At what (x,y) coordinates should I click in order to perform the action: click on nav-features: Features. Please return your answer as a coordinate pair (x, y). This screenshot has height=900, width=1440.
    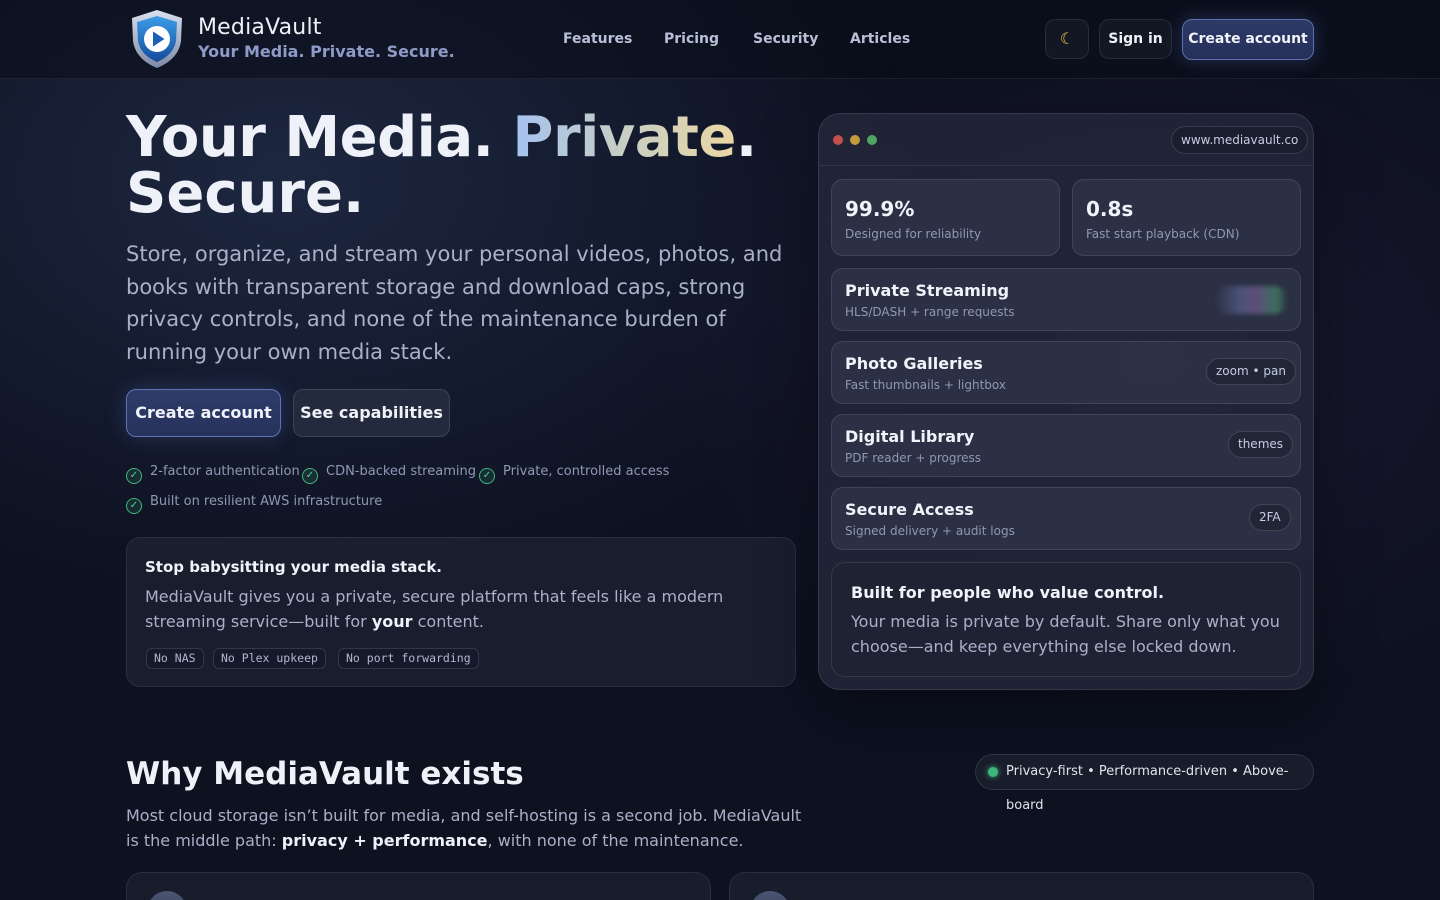
    Looking at the image, I should click on (597, 39).